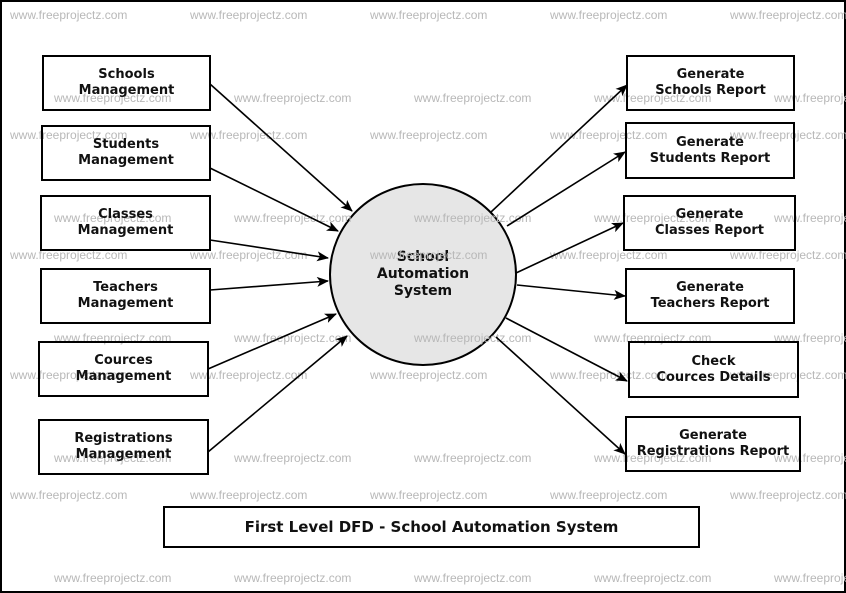 This screenshot has height=593, width=846. What do you see at coordinates (566, 189) in the screenshot?
I see `arrow-students-report` at bounding box center [566, 189].